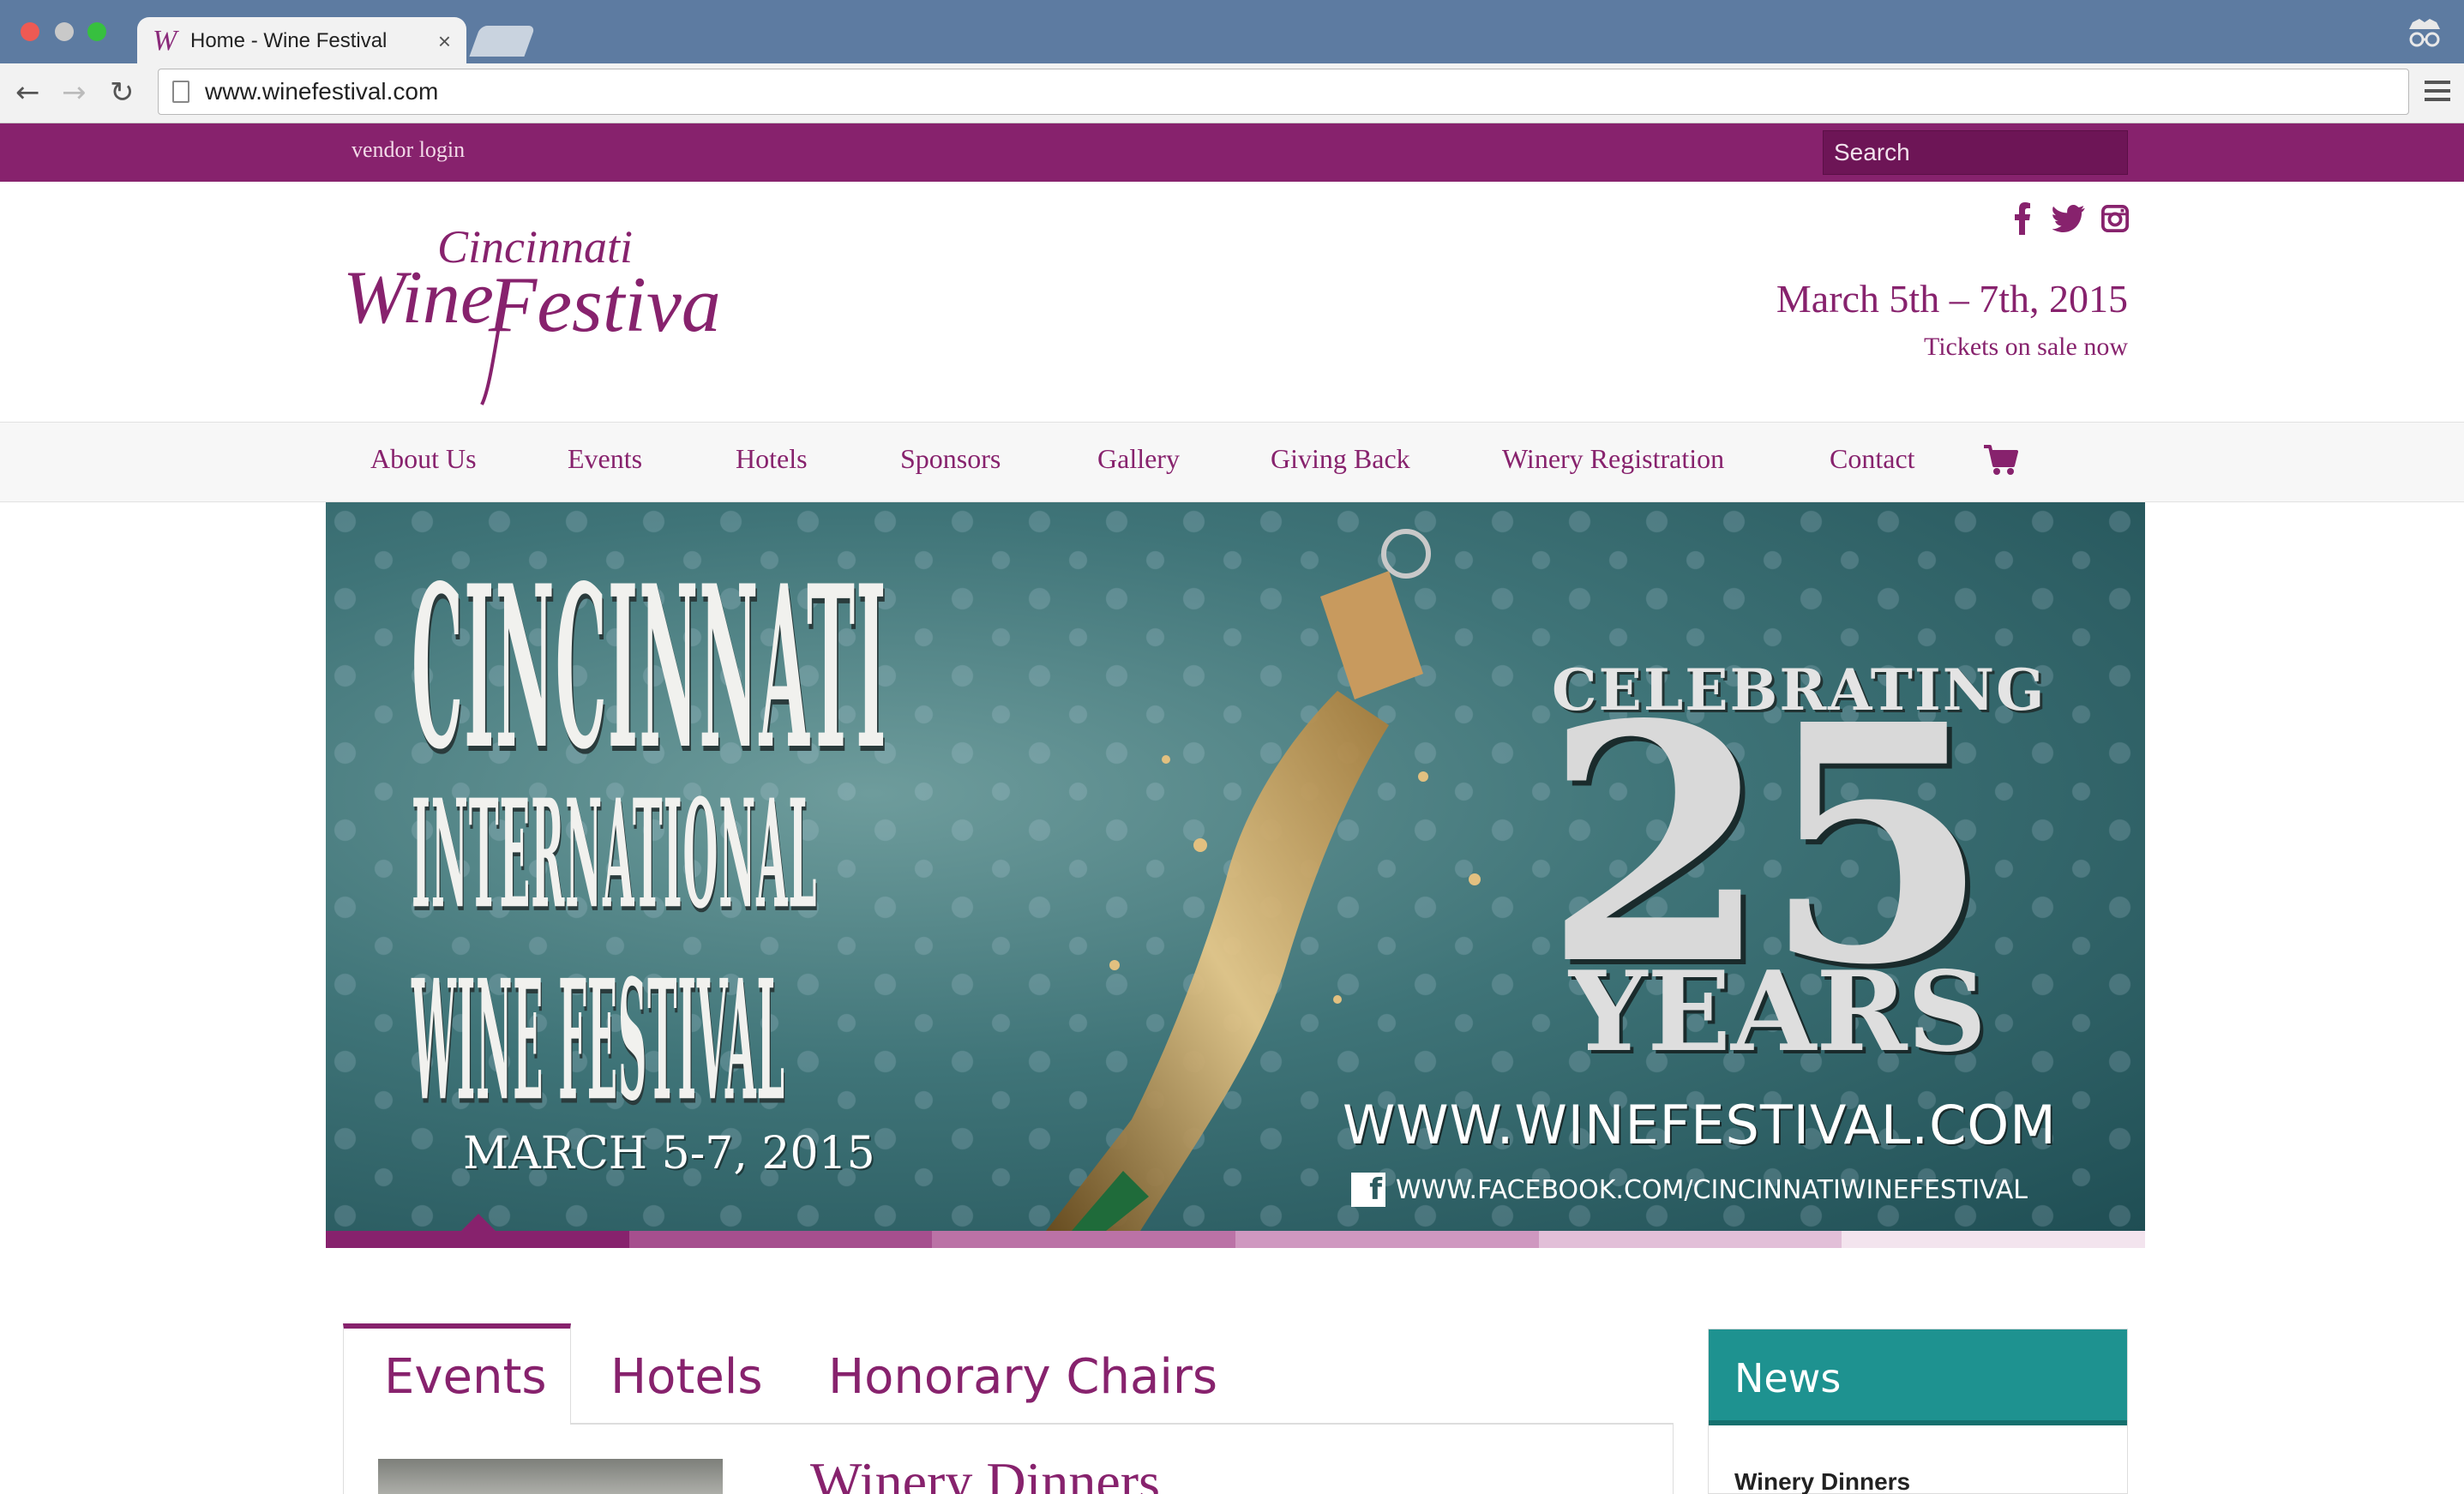 This screenshot has height=1494, width=2464. I want to click on site-favicon-icon: W, so click(165, 41).